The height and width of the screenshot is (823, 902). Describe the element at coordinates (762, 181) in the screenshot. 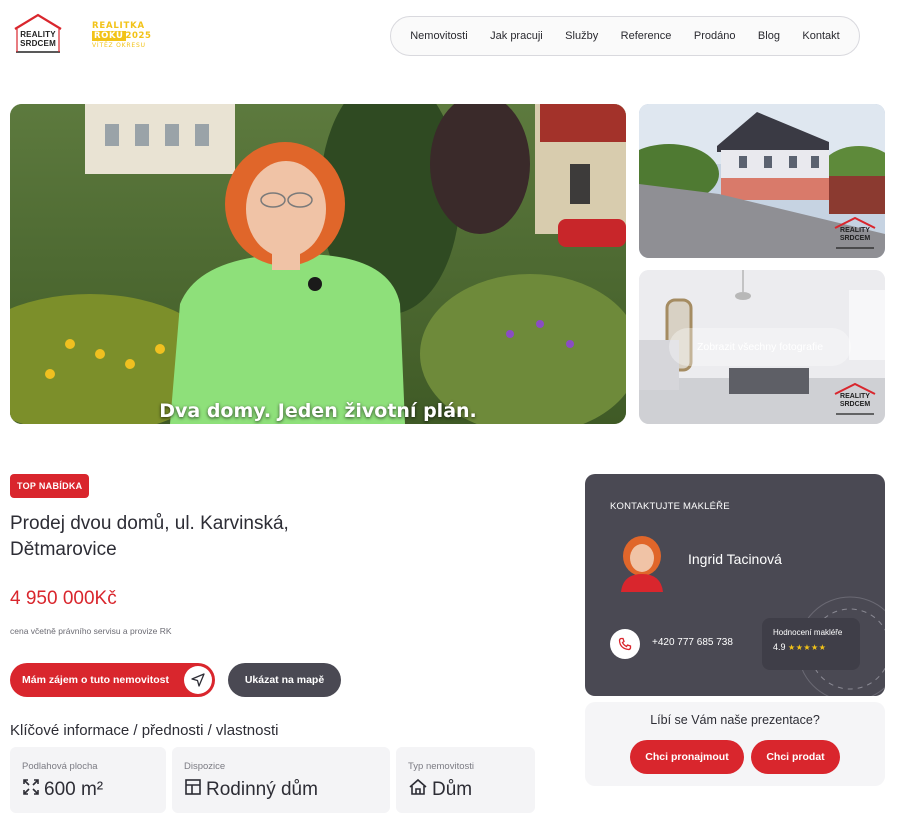

I see `photo-thumbnail-exterior: REALITY SRDCEM` at that location.